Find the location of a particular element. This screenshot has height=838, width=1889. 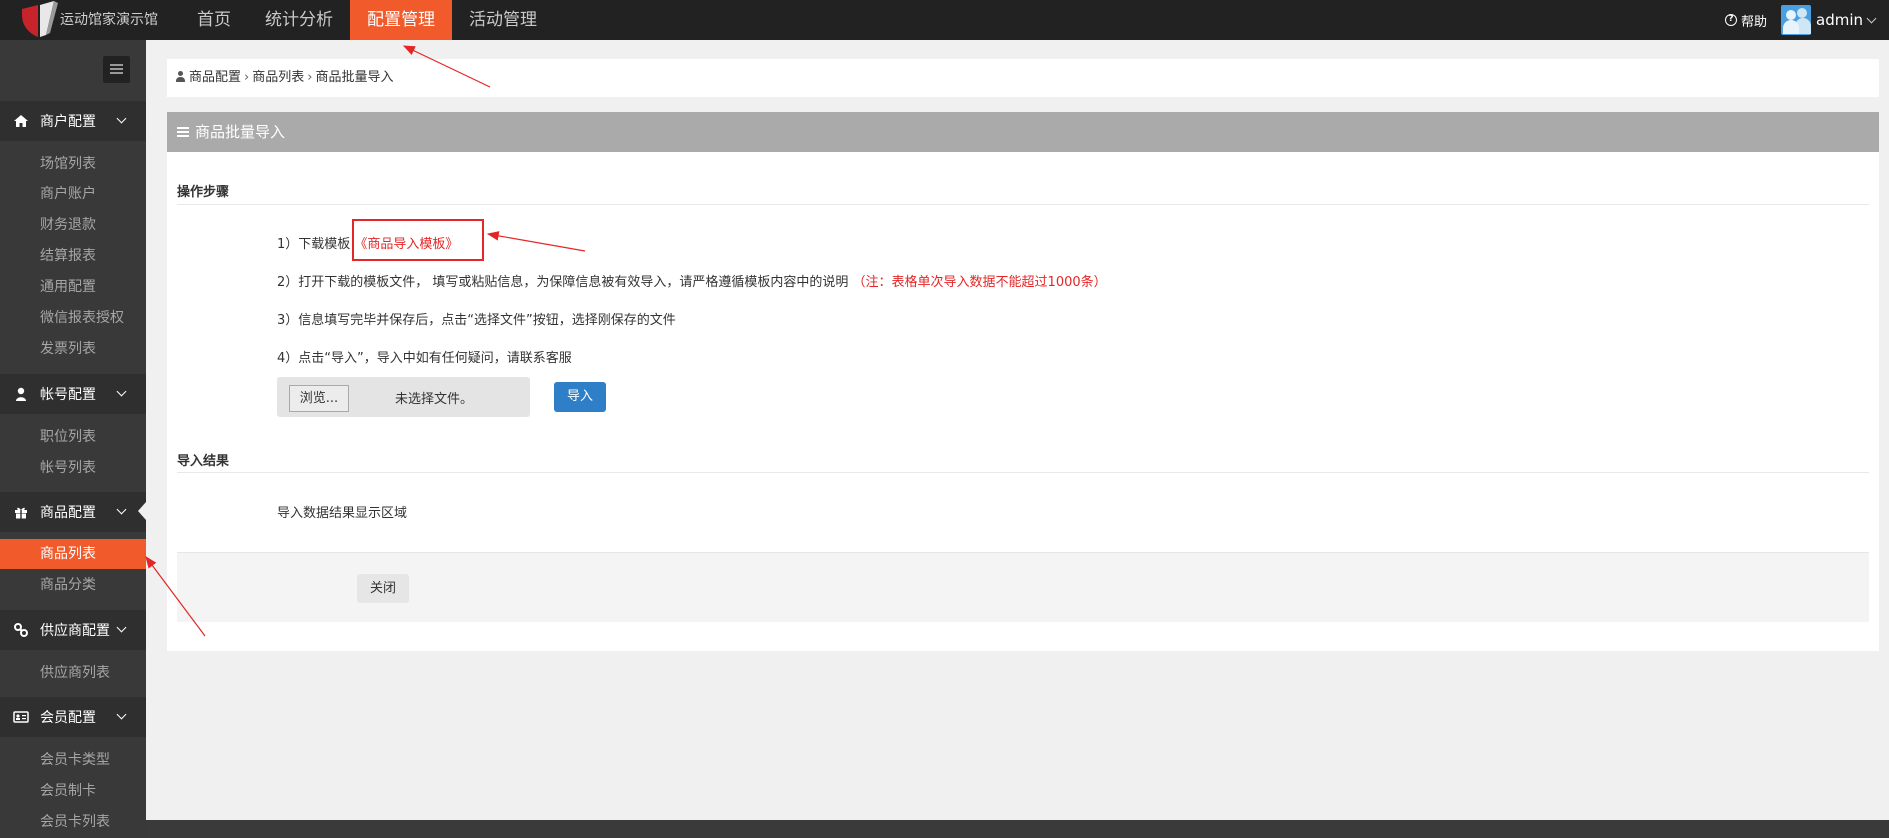

gift-icon is located at coordinates (21, 512).